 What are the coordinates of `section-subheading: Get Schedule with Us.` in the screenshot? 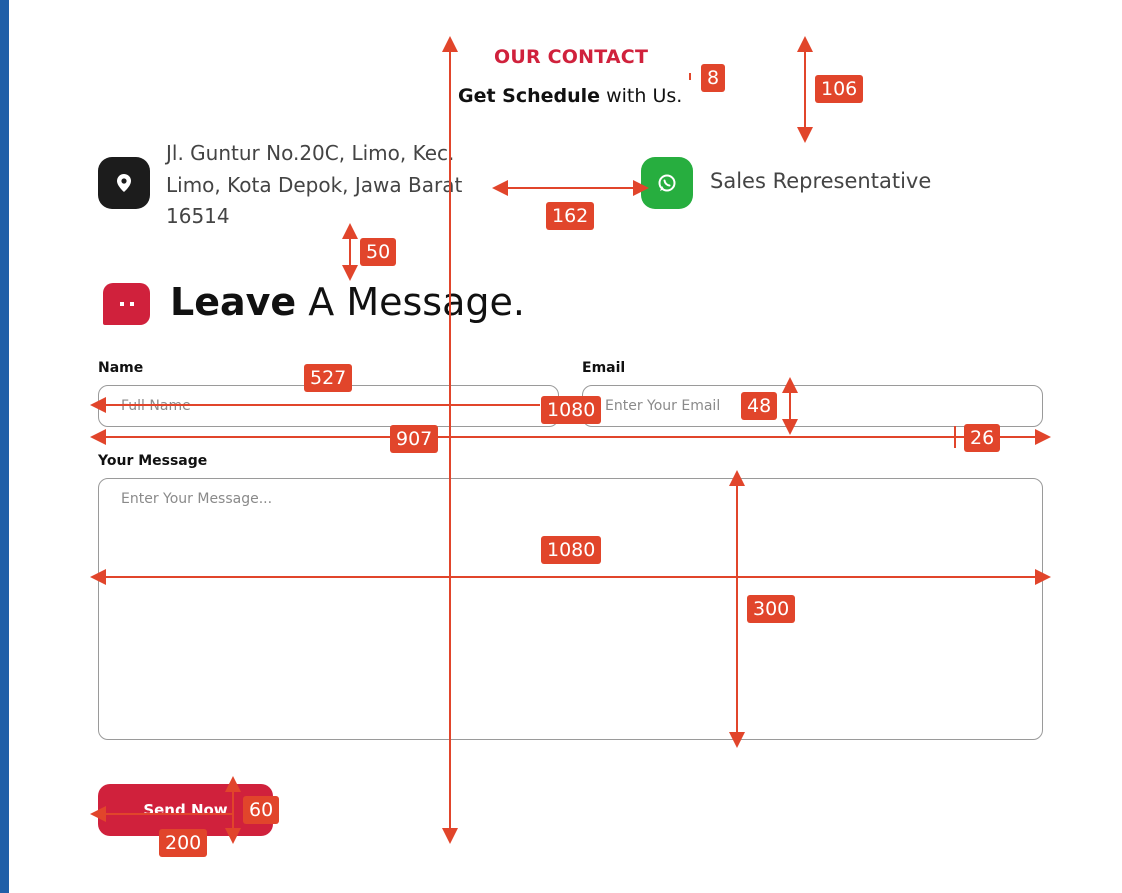 It's located at (570, 96).